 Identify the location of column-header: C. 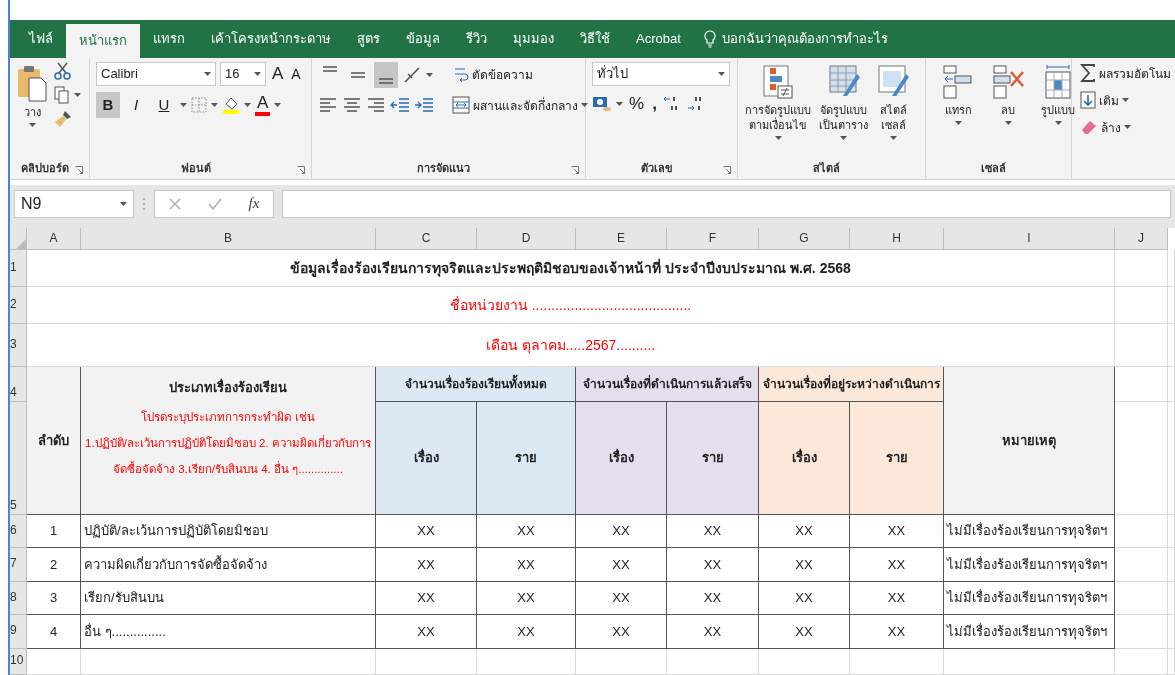
(426, 239).